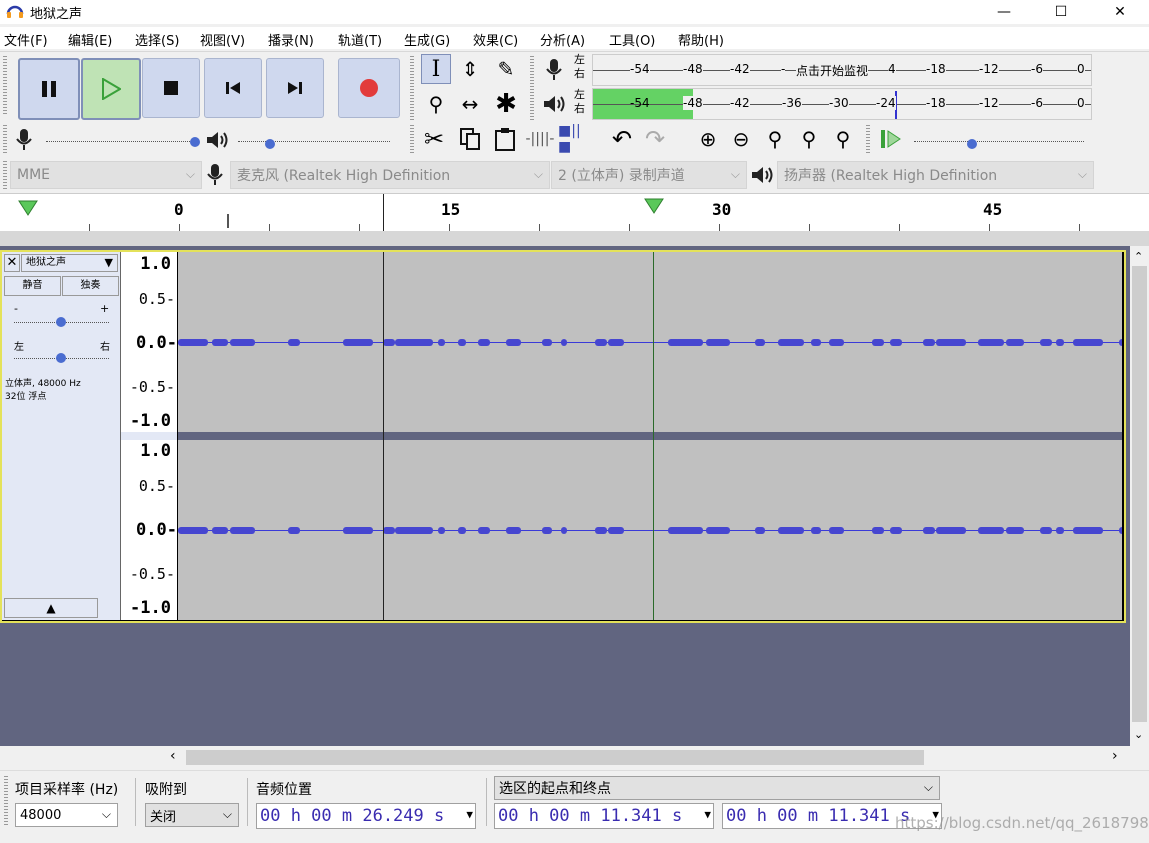 Image resolution: width=1149 pixels, height=843 pixels. Describe the element at coordinates (171, 88) in the screenshot. I see `stop-button` at that location.